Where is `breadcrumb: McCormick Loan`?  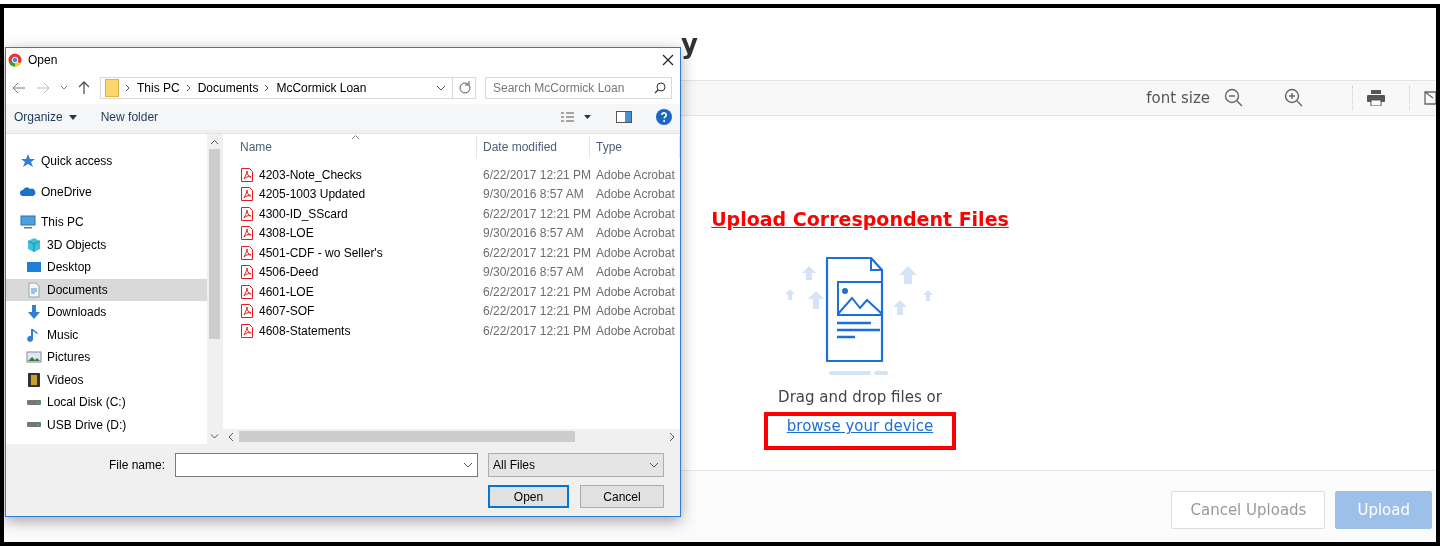 breadcrumb: McCormick Loan is located at coordinates (321, 88).